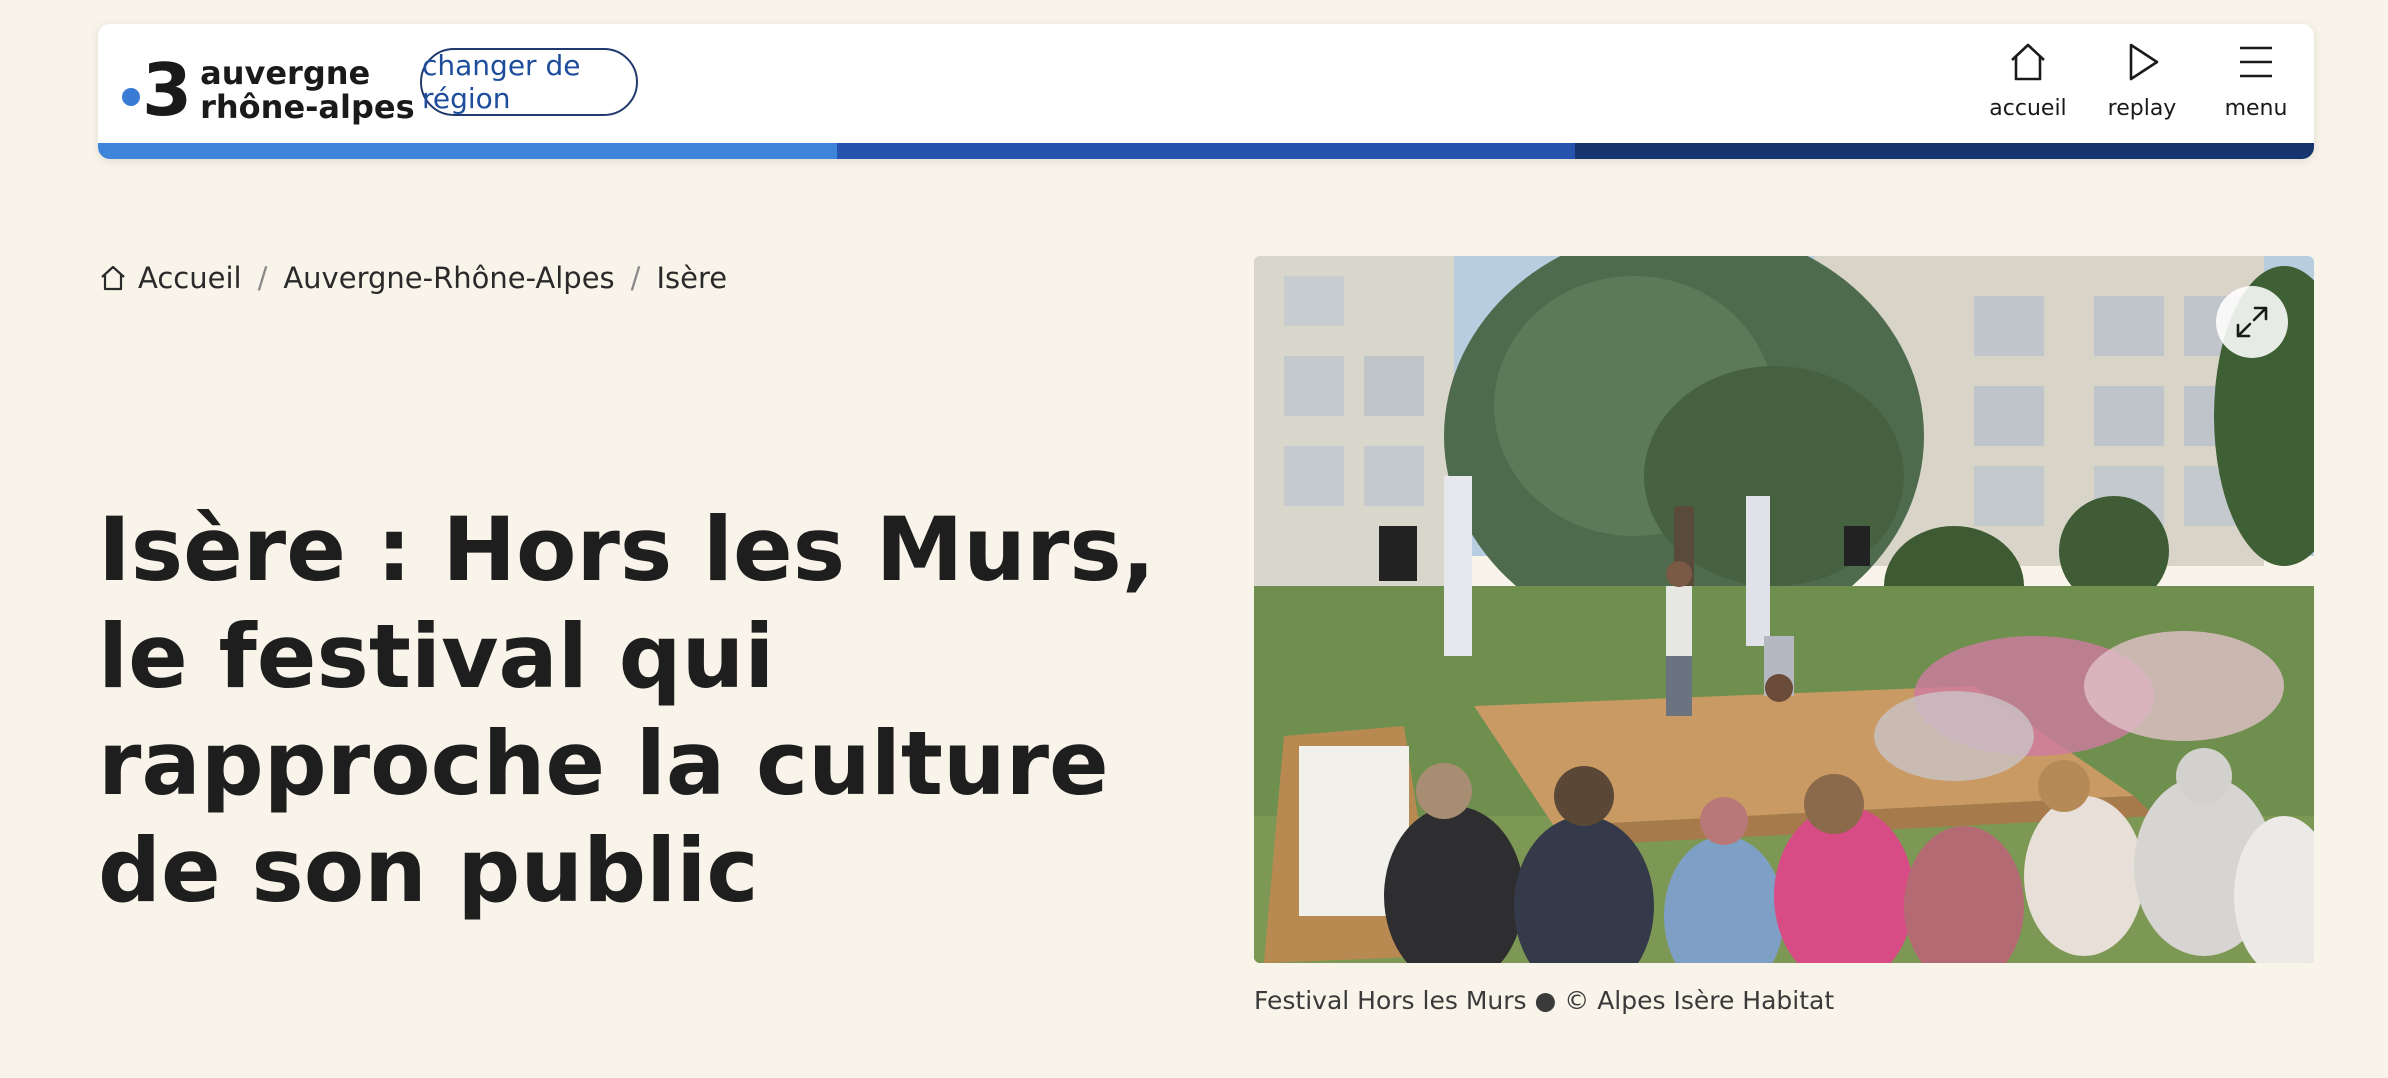  Describe the element at coordinates (285, 73) in the screenshot. I see `logo-line-1: auvergne` at that location.